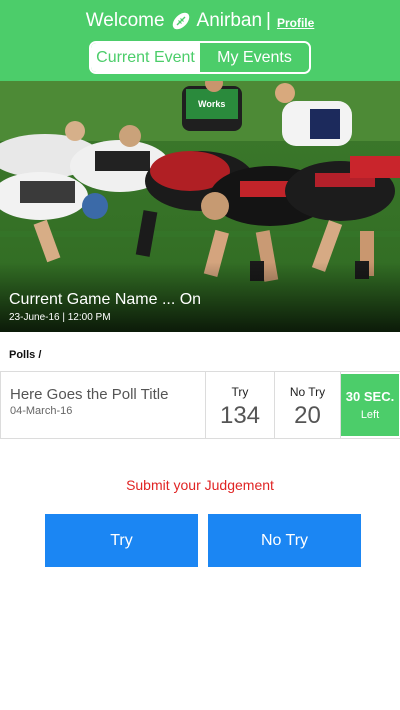  What do you see at coordinates (229, 20) in the screenshot?
I see `user-name: Anirban` at bounding box center [229, 20].